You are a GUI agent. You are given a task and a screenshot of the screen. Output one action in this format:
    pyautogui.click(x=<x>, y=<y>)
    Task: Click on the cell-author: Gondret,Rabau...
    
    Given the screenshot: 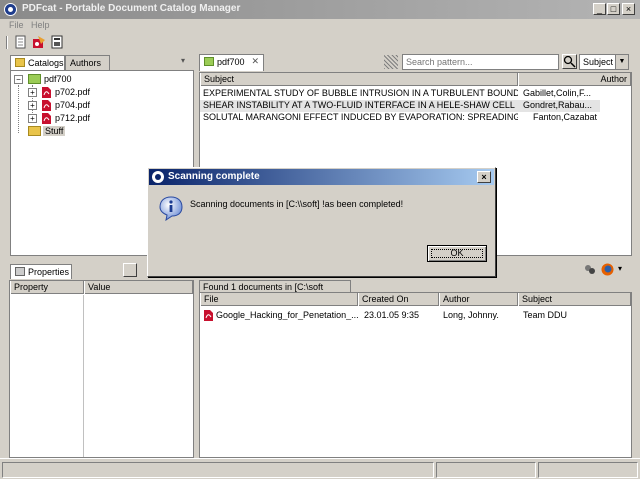 What is the action you would take?
    pyautogui.click(x=558, y=105)
    